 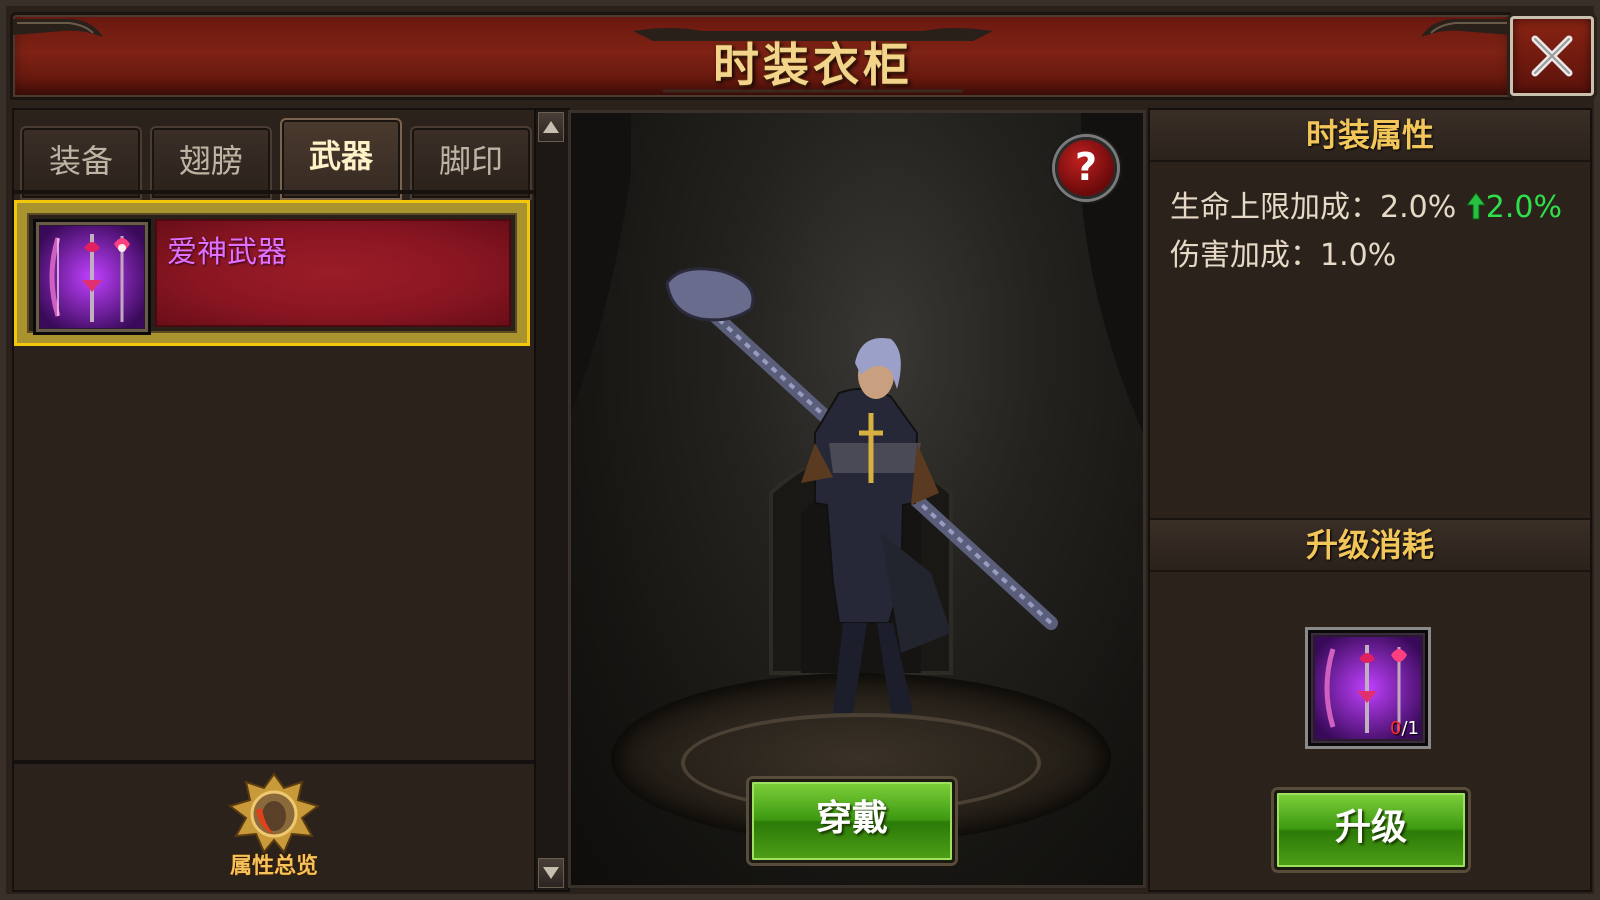 I want to click on list-item-frame: 爱神武器, so click(x=272, y=274).